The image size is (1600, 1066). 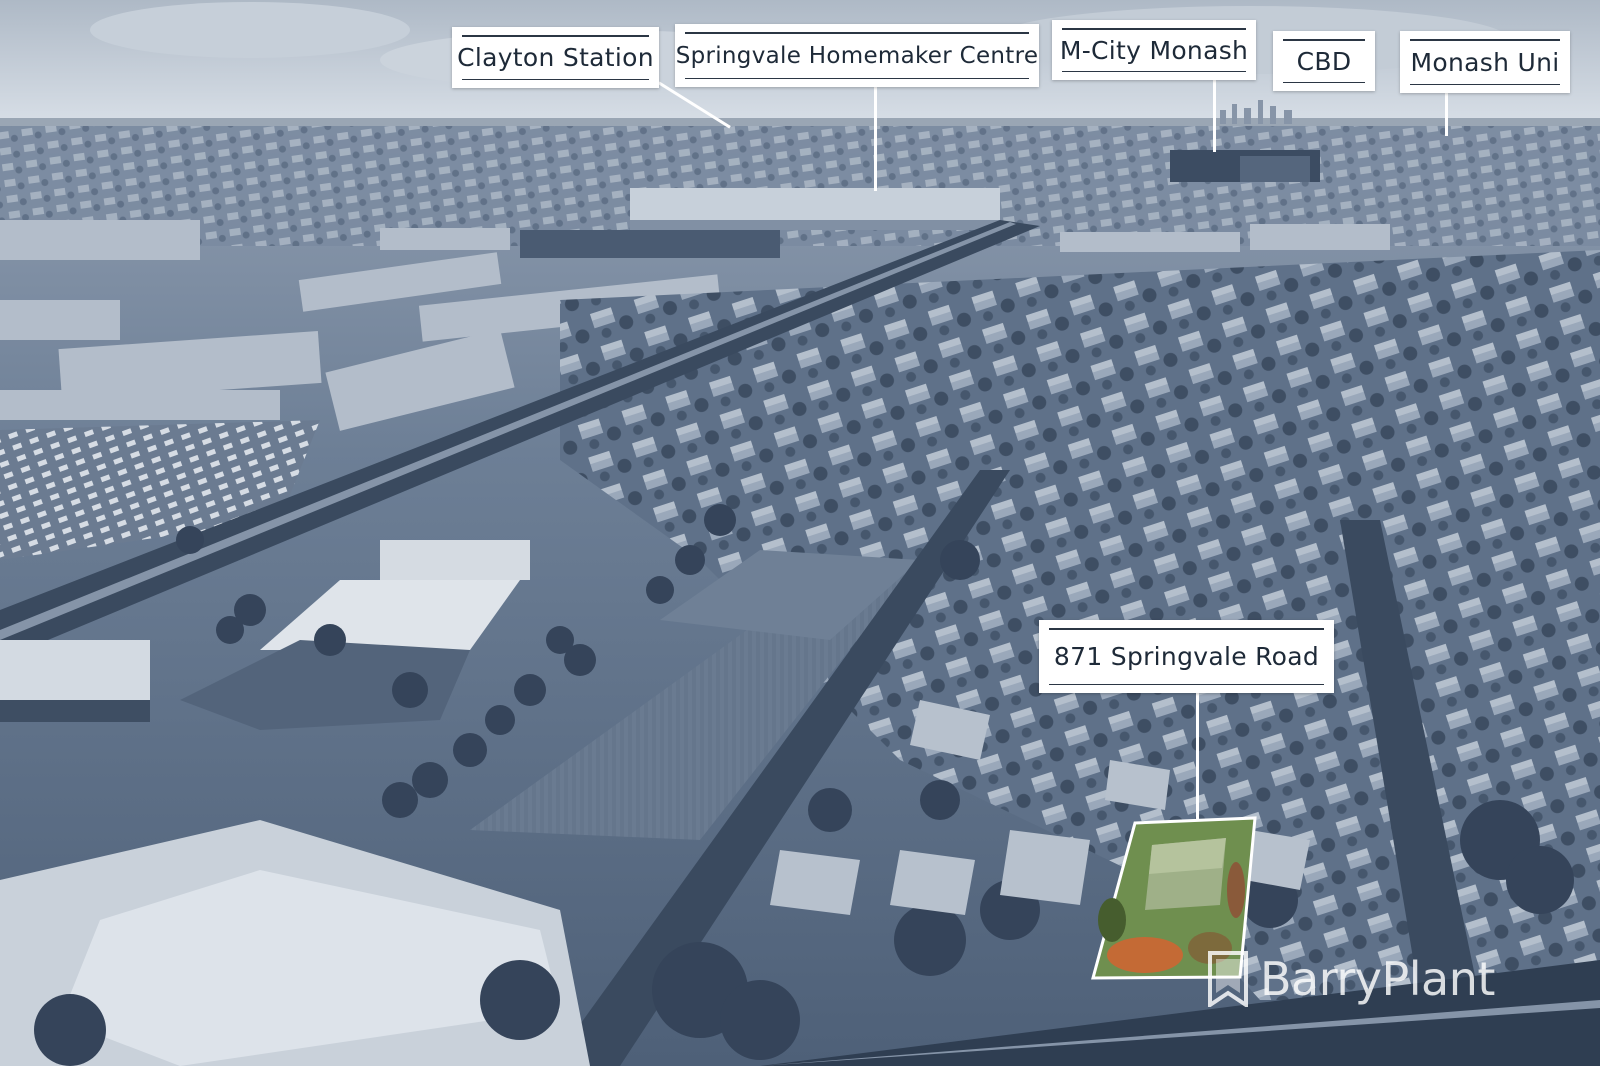 I want to click on monash-uni-label: Monash Uni, so click(x=1485, y=62).